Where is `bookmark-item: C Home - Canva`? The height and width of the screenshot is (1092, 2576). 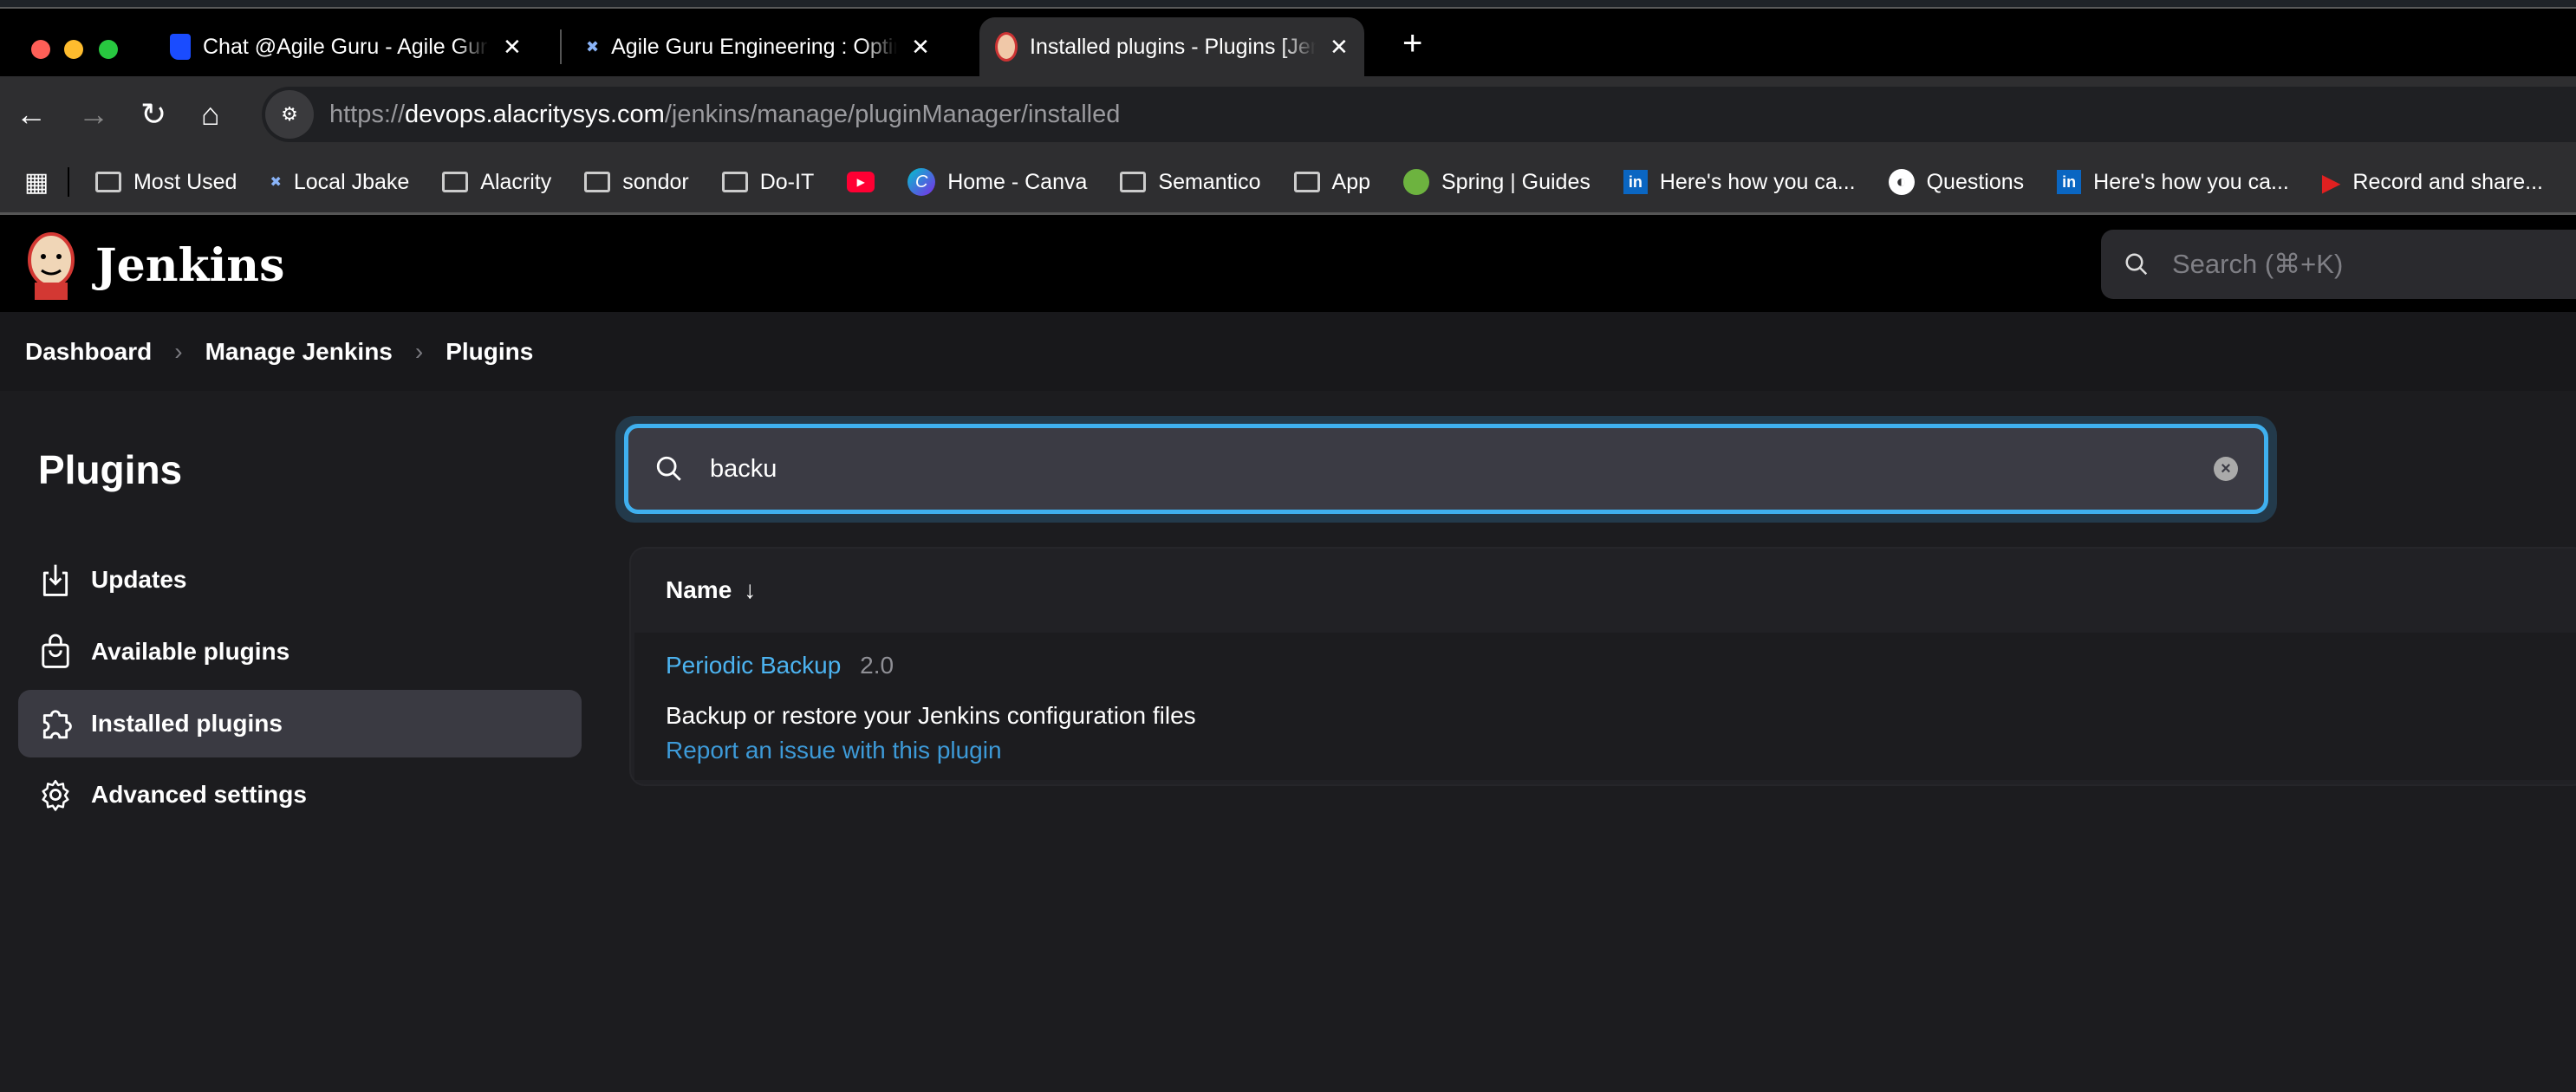
bookmark-item: C Home - Canva is located at coordinates (997, 182).